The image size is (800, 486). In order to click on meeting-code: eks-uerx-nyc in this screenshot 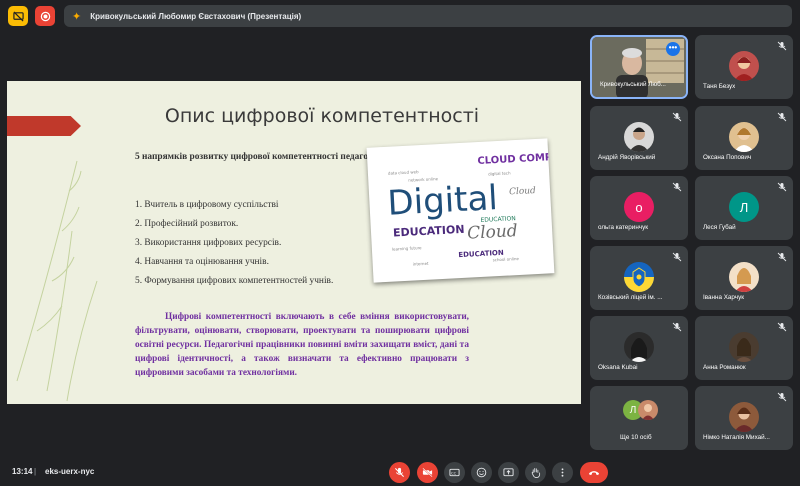, I will do `click(70, 471)`.